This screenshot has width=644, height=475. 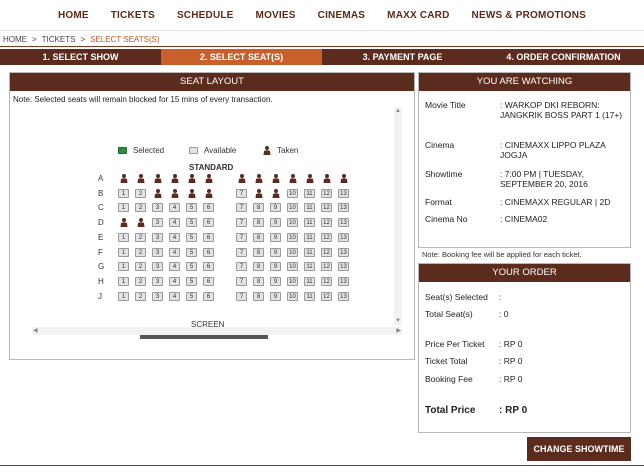 I want to click on nav-tickets: TICKETS, so click(x=133, y=15).